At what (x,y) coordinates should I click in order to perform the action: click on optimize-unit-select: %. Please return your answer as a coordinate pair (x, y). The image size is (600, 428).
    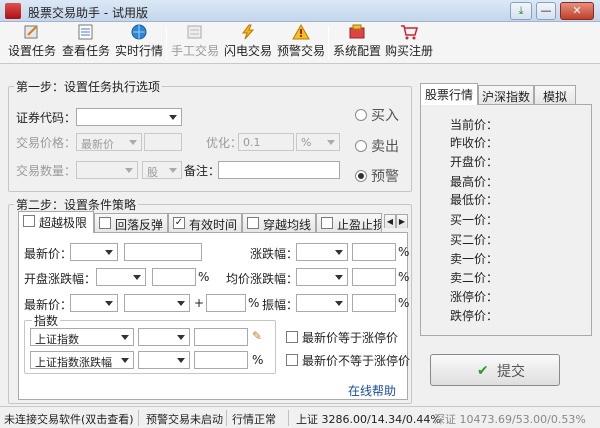
    Looking at the image, I should click on (318, 142).